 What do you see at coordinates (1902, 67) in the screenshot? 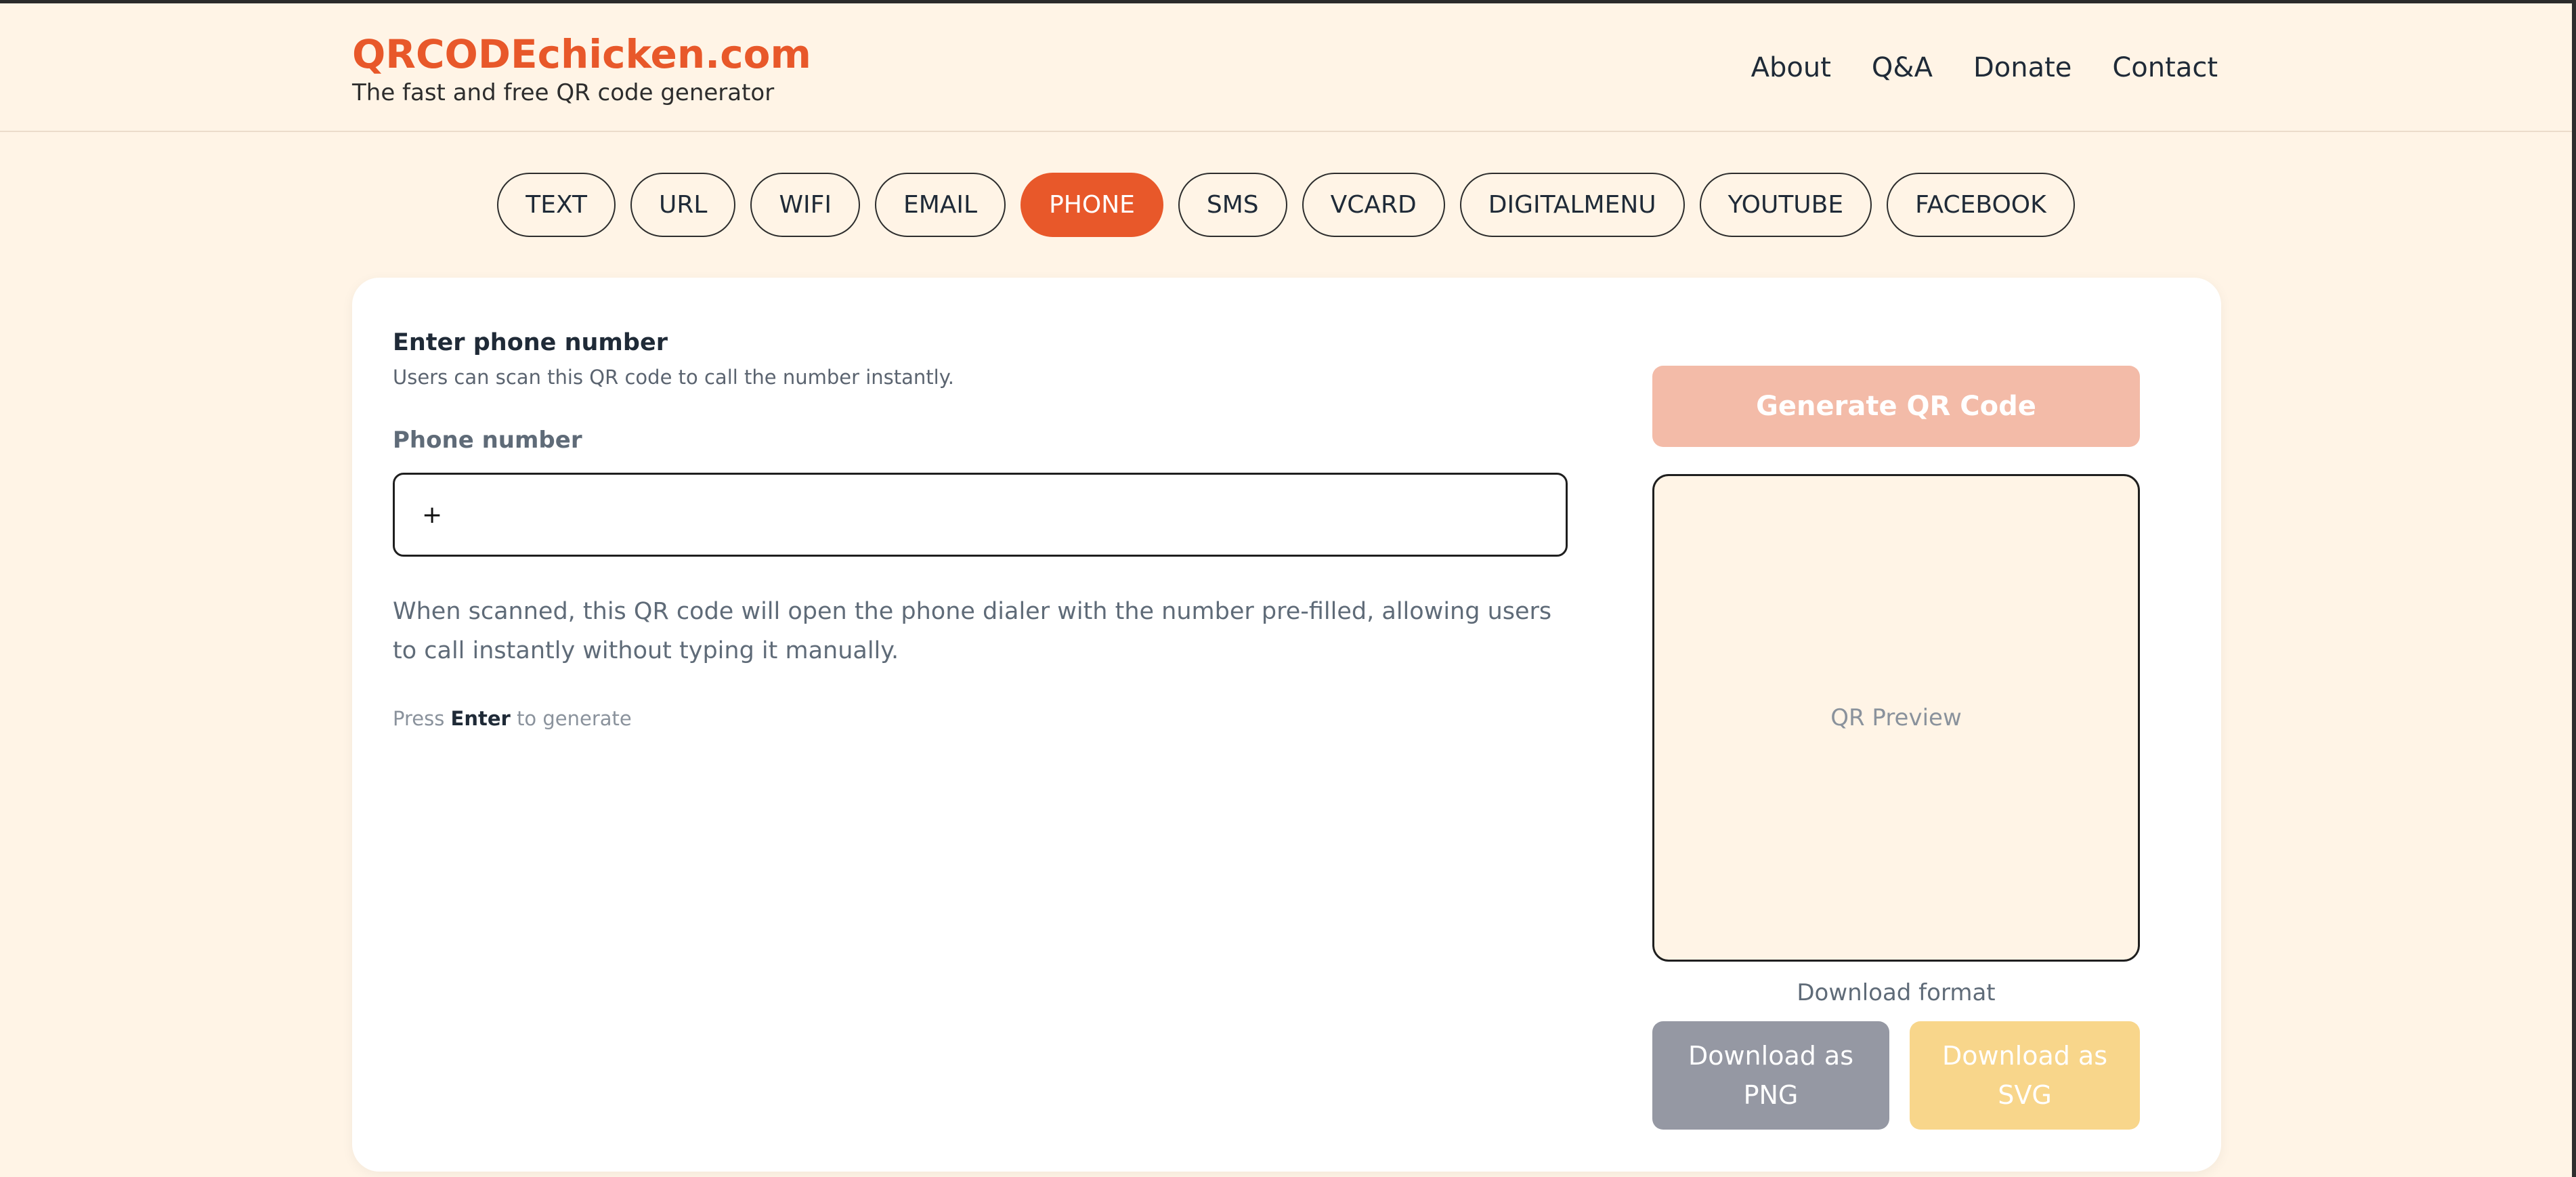
I see `nav-qa: Q&A` at bounding box center [1902, 67].